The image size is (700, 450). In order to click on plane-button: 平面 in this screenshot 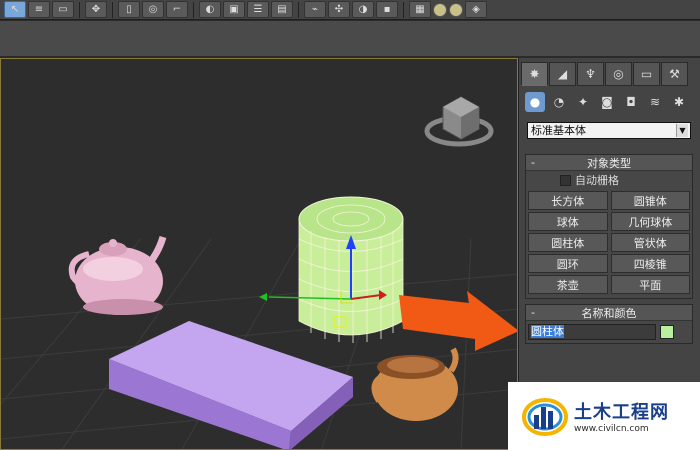, I will do `click(650, 284)`.